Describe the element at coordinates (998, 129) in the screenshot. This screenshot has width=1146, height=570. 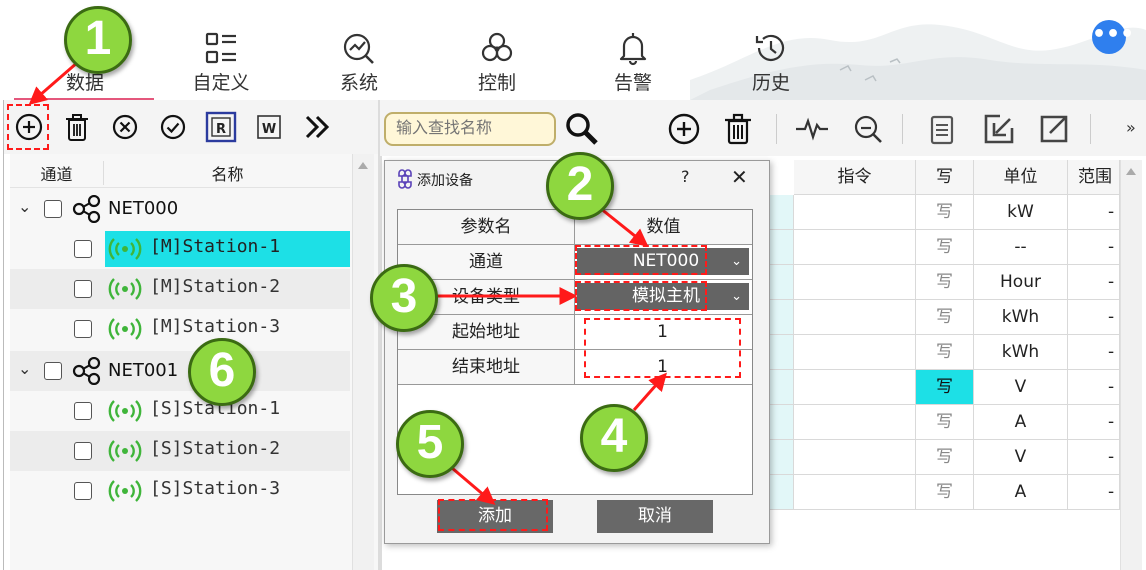
I see `import-button` at that location.